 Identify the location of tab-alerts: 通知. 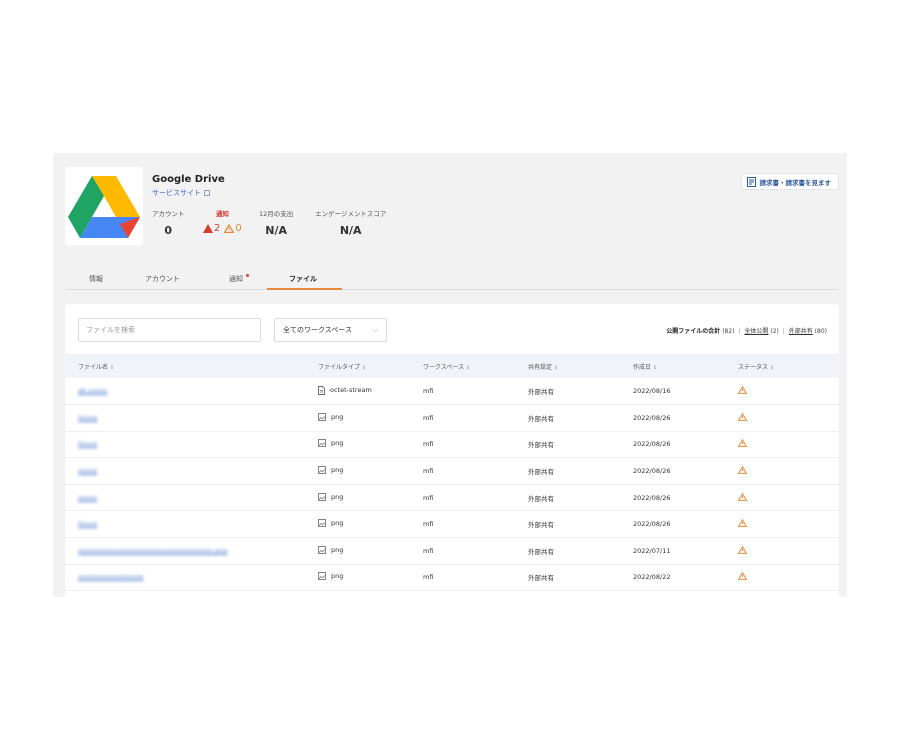
(239, 279).